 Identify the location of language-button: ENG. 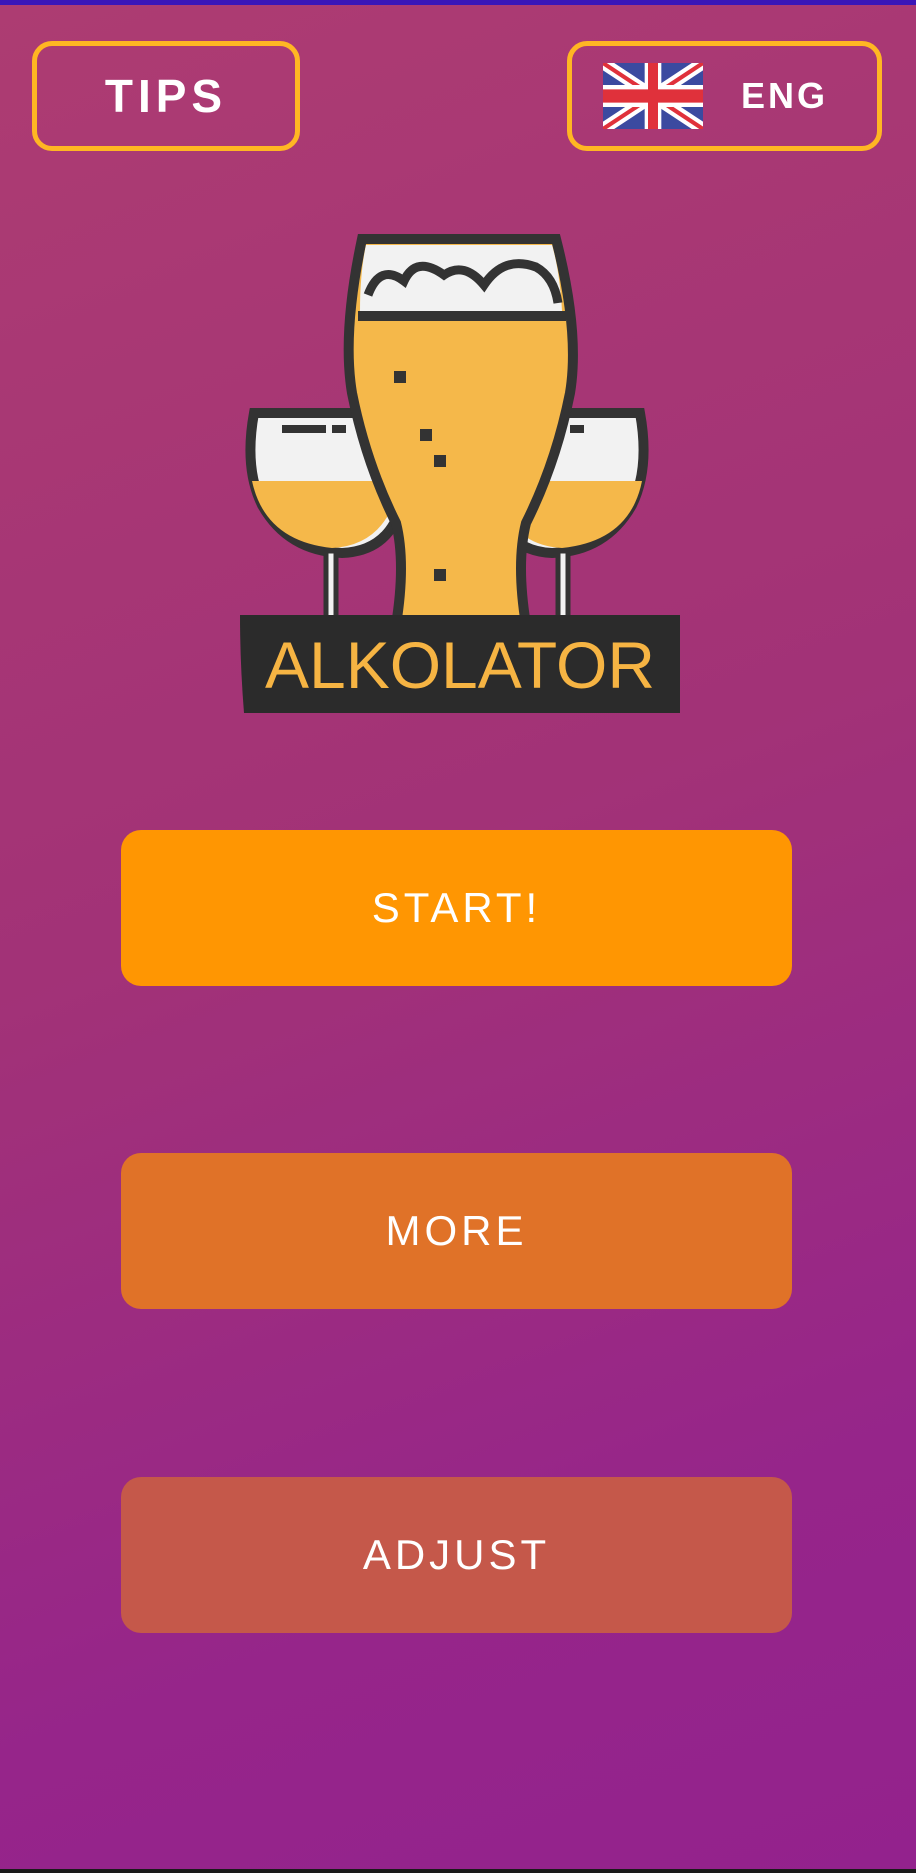
(724, 96).